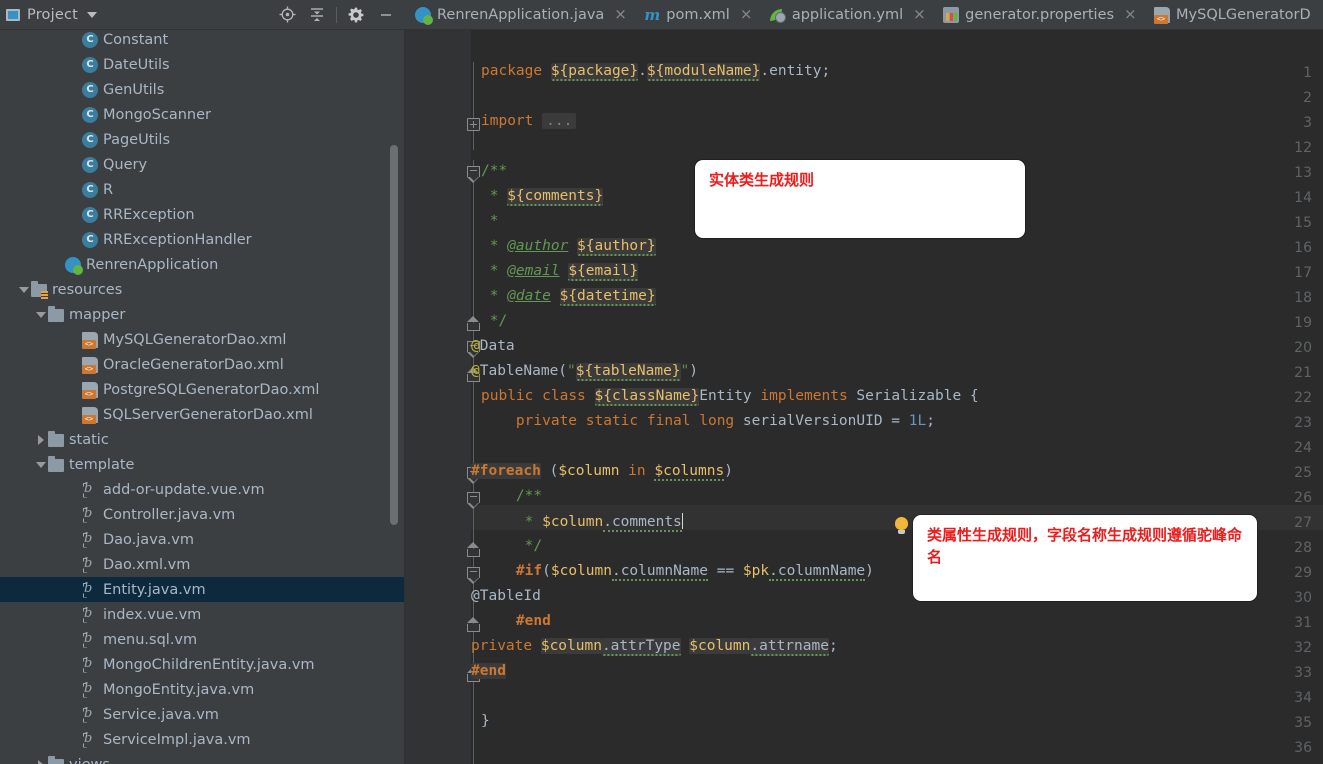 This screenshot has width=1323, height=764. Describe the element at coordinates (202, 239) in the screenshot. I see `tree-item-rrexceptionhandler: C RRExceptionHandler` at that location.